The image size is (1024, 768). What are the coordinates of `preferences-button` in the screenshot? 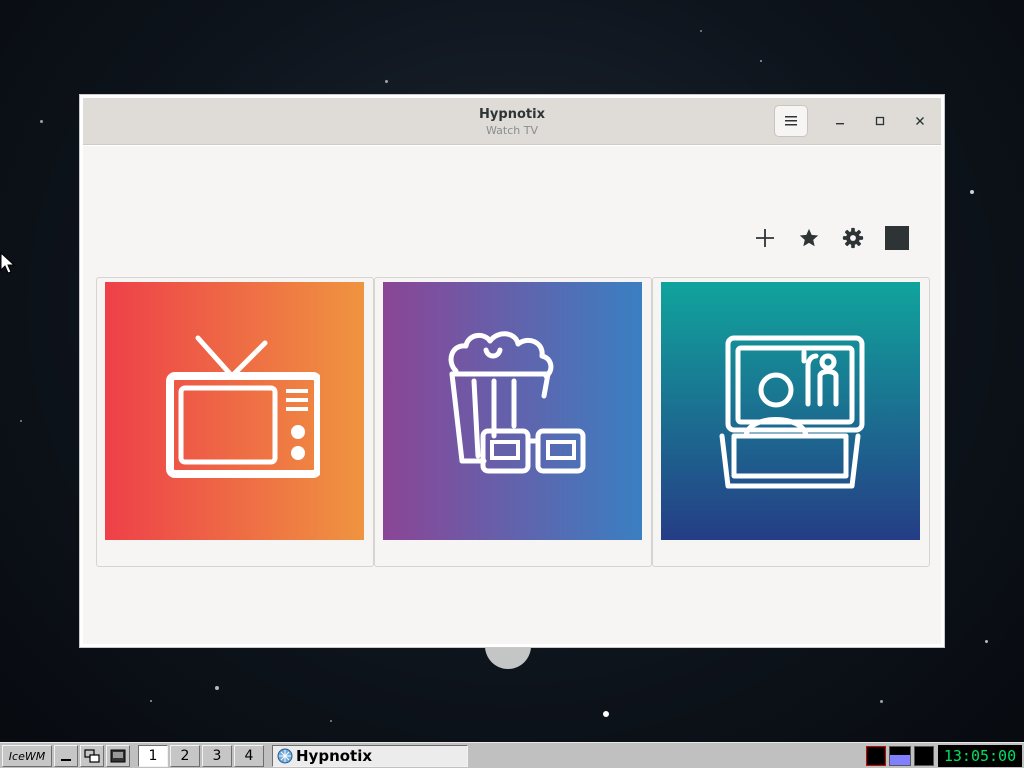 It's located at (853, 238).